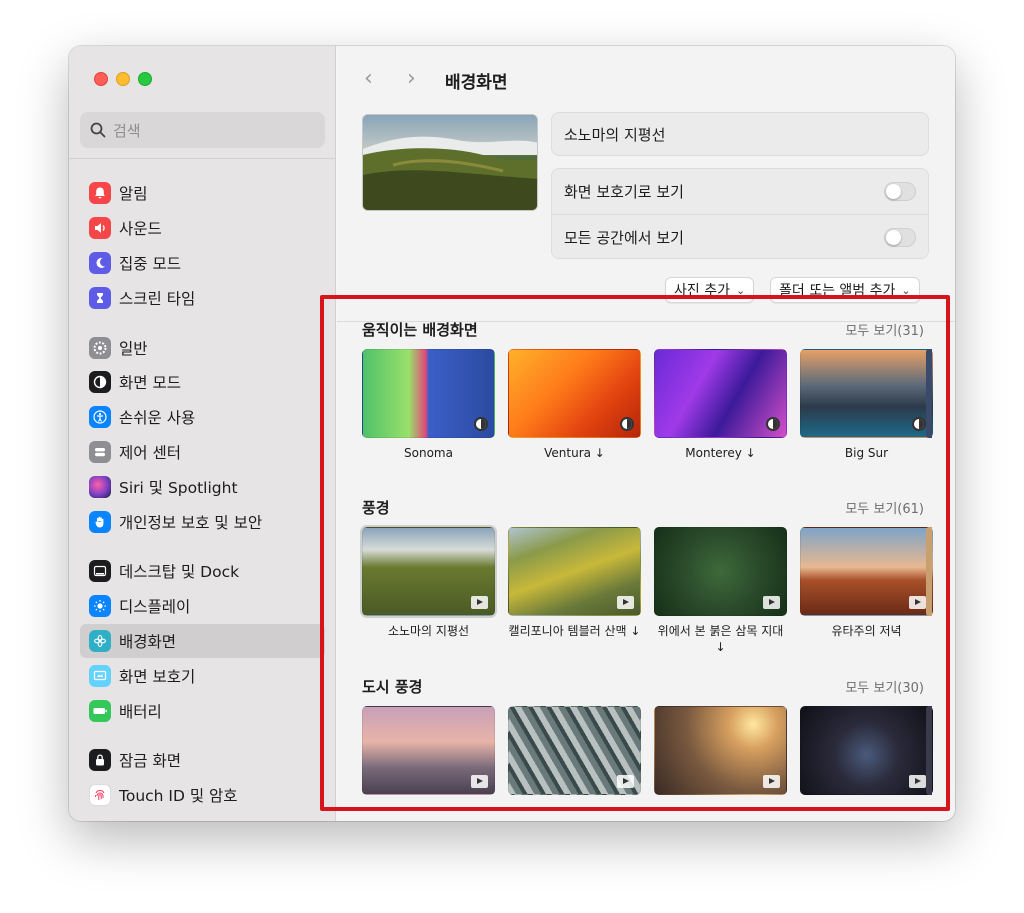 The image size is (1024, 913). What do you see at coordinates (155, 607) in the screenshot?
I see `sidebar-item-label: 디스플레이` at bounding box center [155, 607].